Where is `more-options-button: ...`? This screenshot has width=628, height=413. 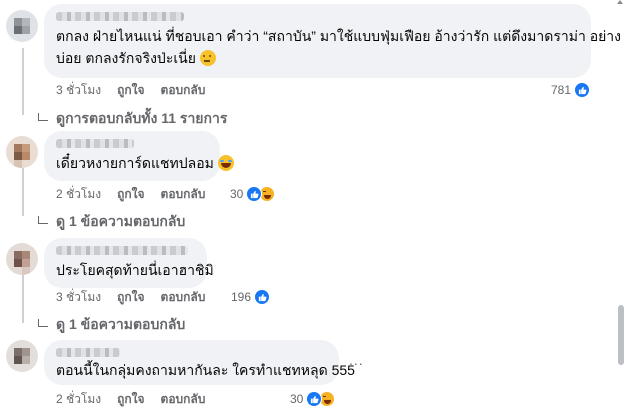 more-options-button: ... is located at coordinates (356, 360).